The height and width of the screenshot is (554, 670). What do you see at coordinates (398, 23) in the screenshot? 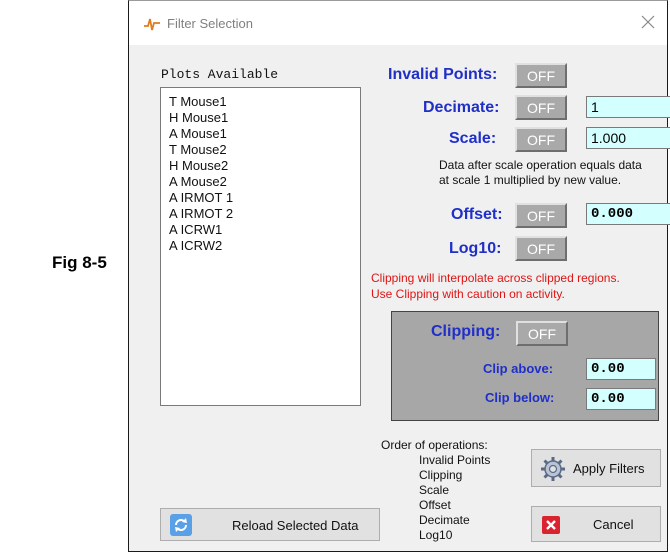
I see `title-bar: Filter Selection` at bounding box center [398, 23].